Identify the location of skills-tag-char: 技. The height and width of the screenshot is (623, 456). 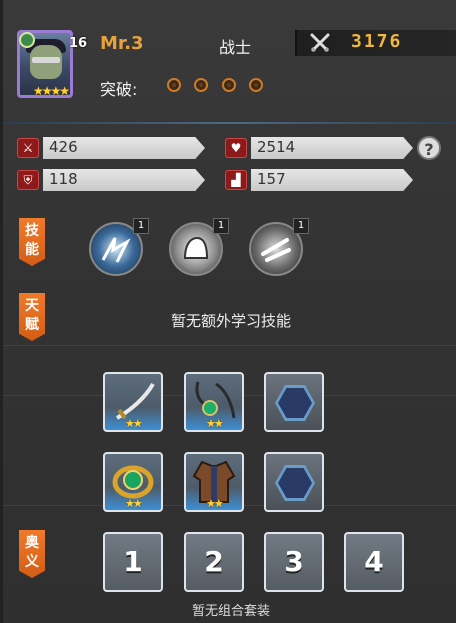
(32, 231).